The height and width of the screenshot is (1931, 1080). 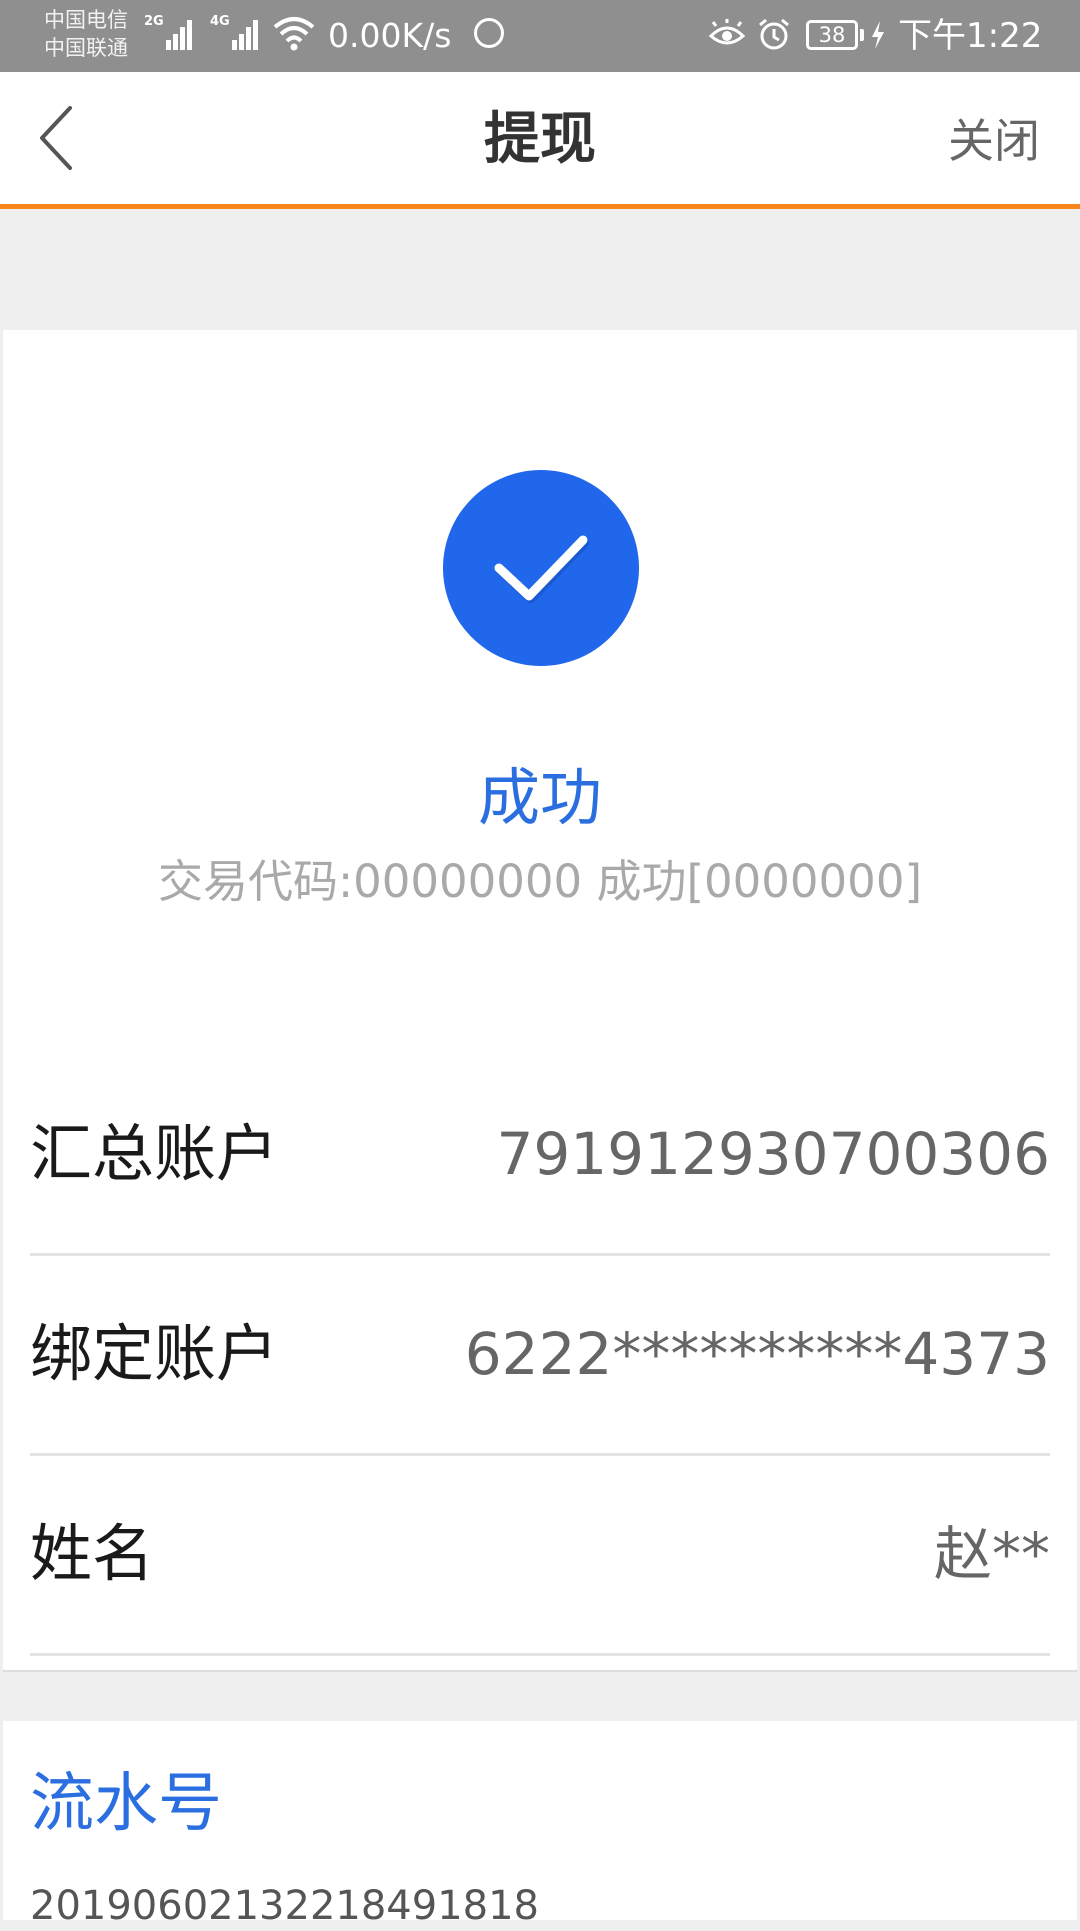 What do you see at coordinates (540, 1556) in the screenshot?
I see `detail-row-name: 姓名 赵**` at bounding box center [540, 1556].